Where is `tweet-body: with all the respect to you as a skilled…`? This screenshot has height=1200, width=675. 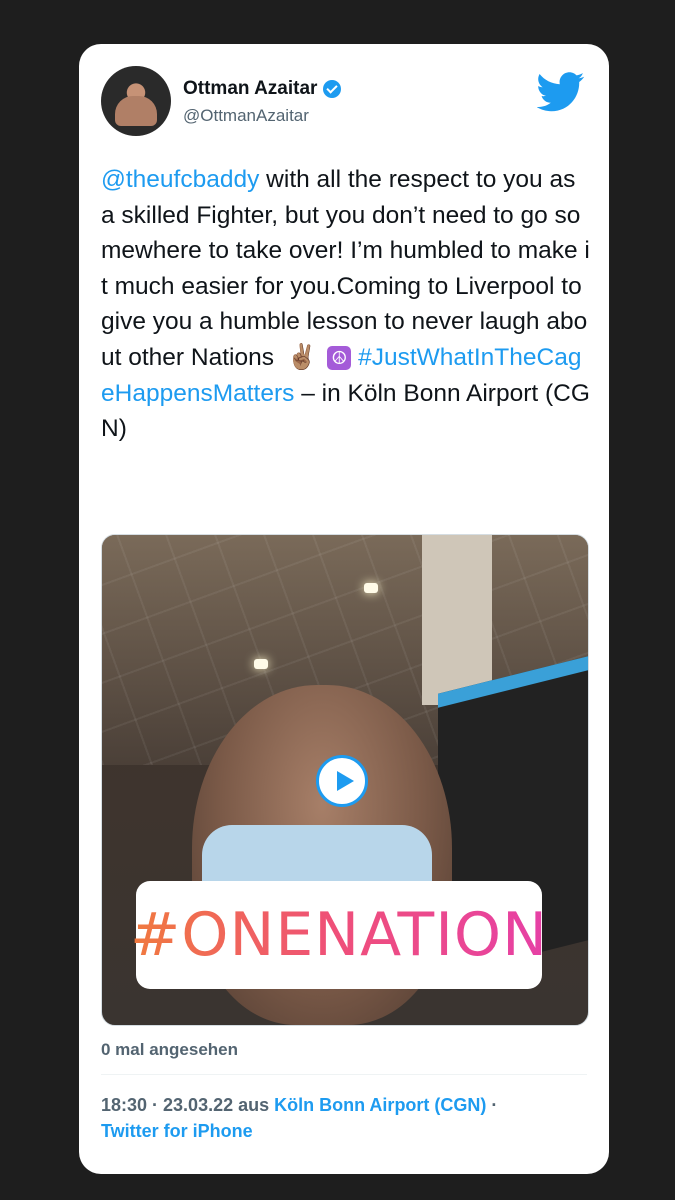
tweet-body: with all the respect to you as a skilled… is located at coordinates (345, 268).